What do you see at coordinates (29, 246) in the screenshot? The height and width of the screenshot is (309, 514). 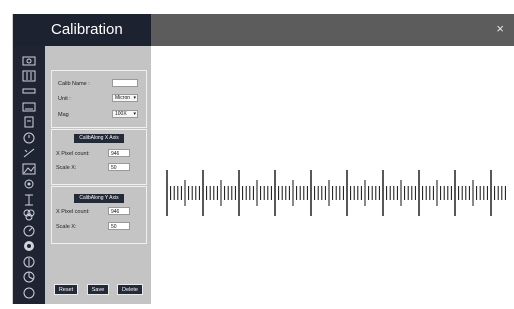 I see `target-icon` at bounding box center [29, 246].